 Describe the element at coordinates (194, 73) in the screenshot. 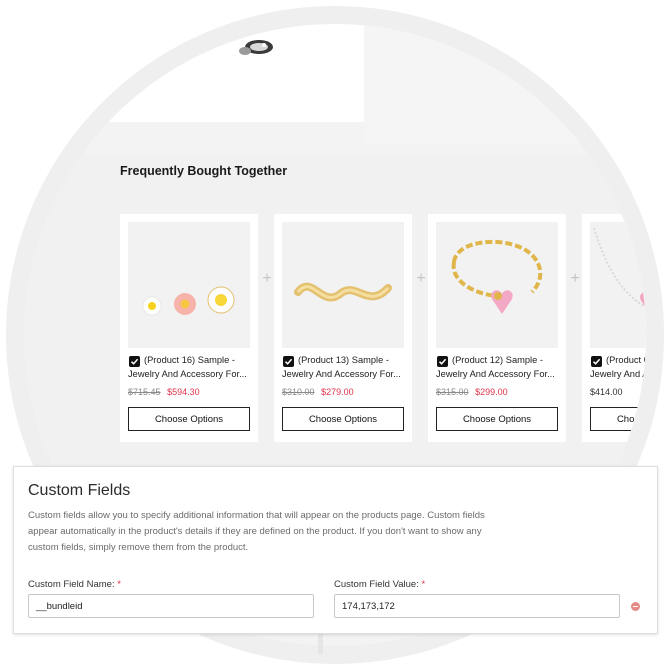

I see `product-image-area` at that location.